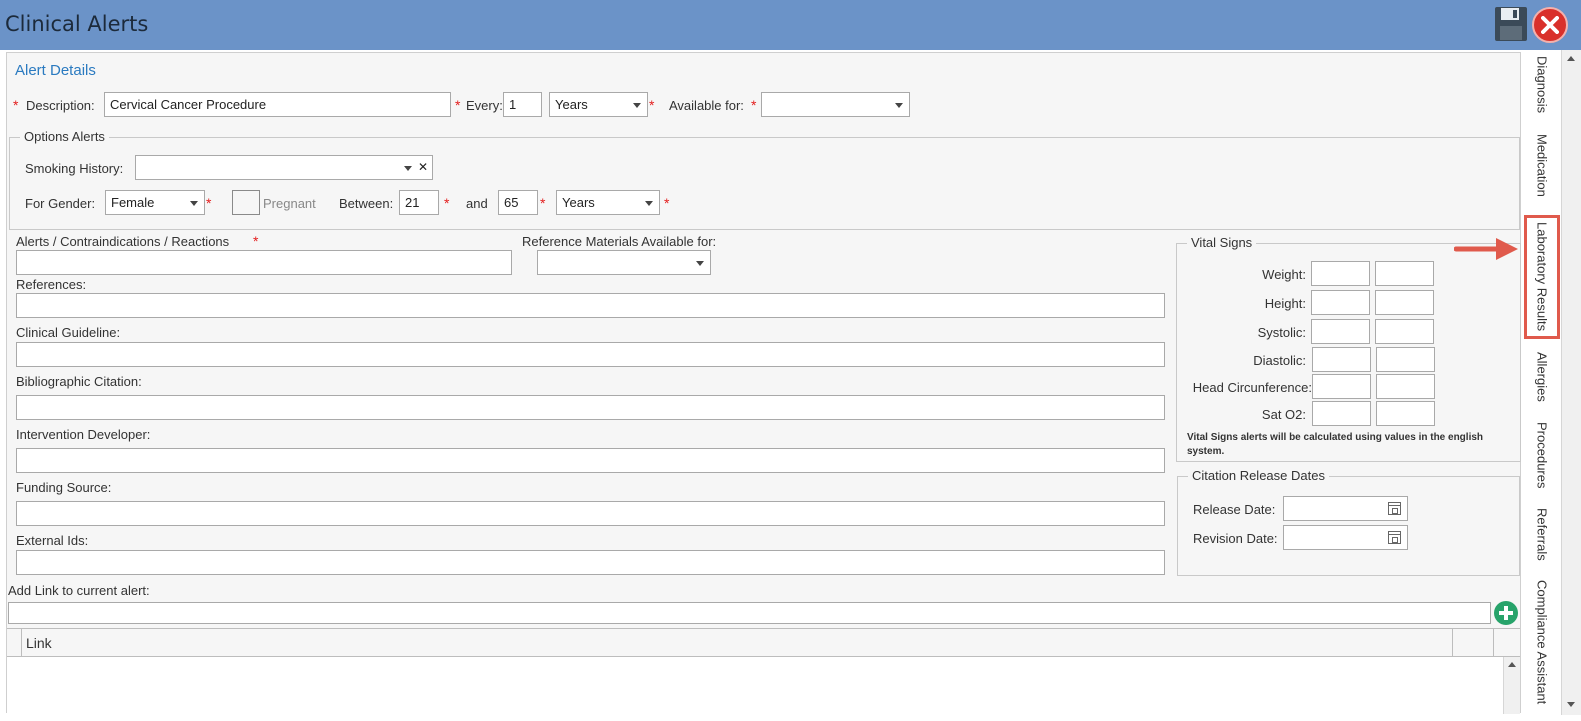 The width and height of the screenshot is (1581, 721). What do you see at coordinates (484, 105) in the screenshot?
I see `every-label: Every:` at bounding box center [484, 105].